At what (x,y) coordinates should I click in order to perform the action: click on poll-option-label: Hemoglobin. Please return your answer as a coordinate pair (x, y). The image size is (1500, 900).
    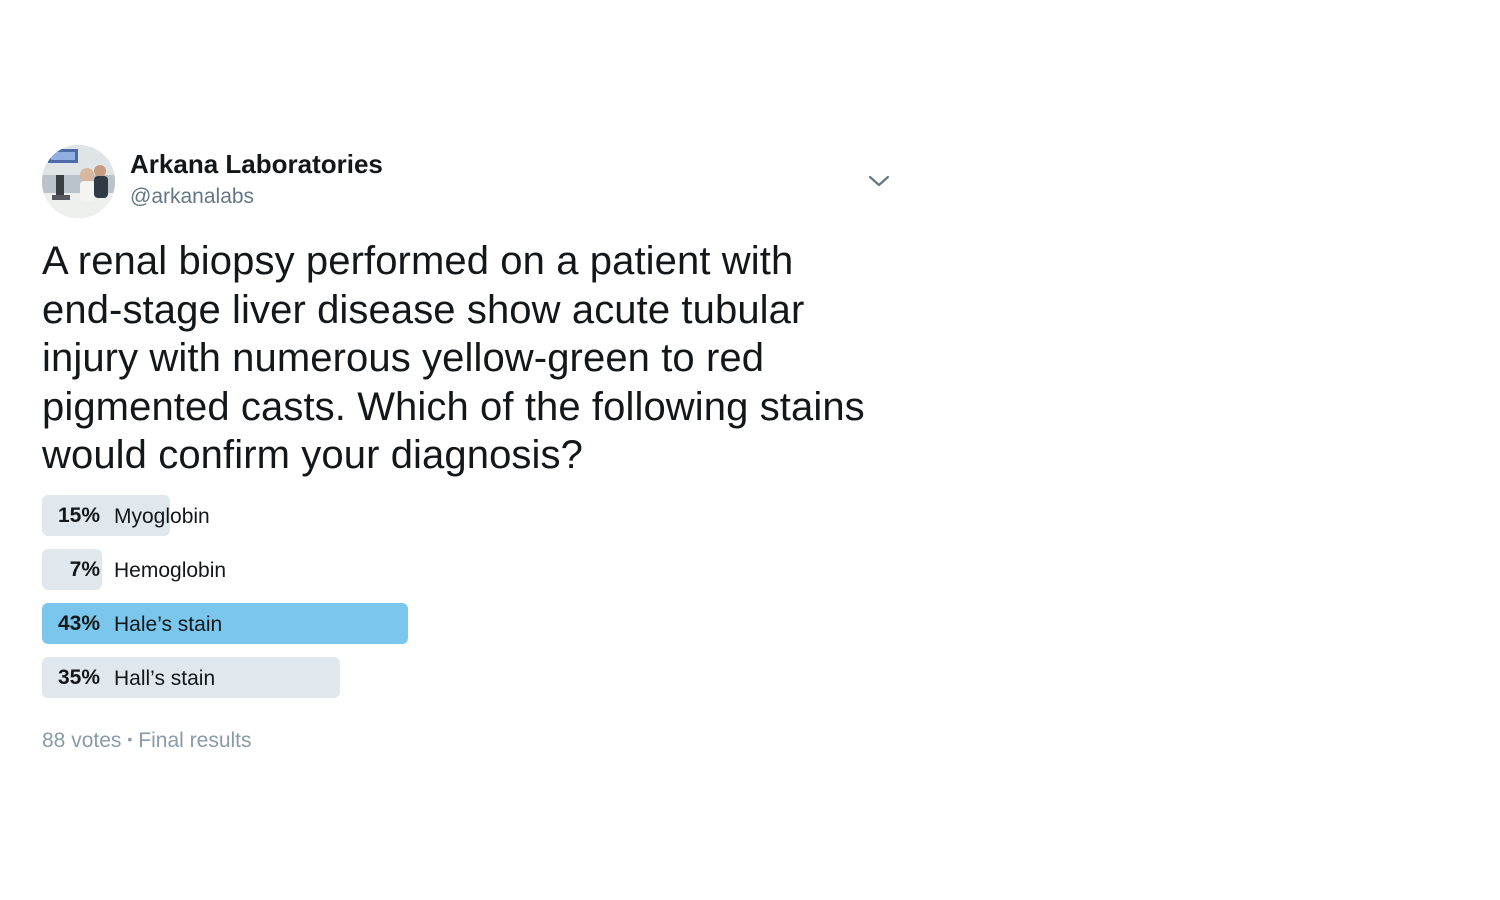
    Looking at the image, I should click on (170, 570).